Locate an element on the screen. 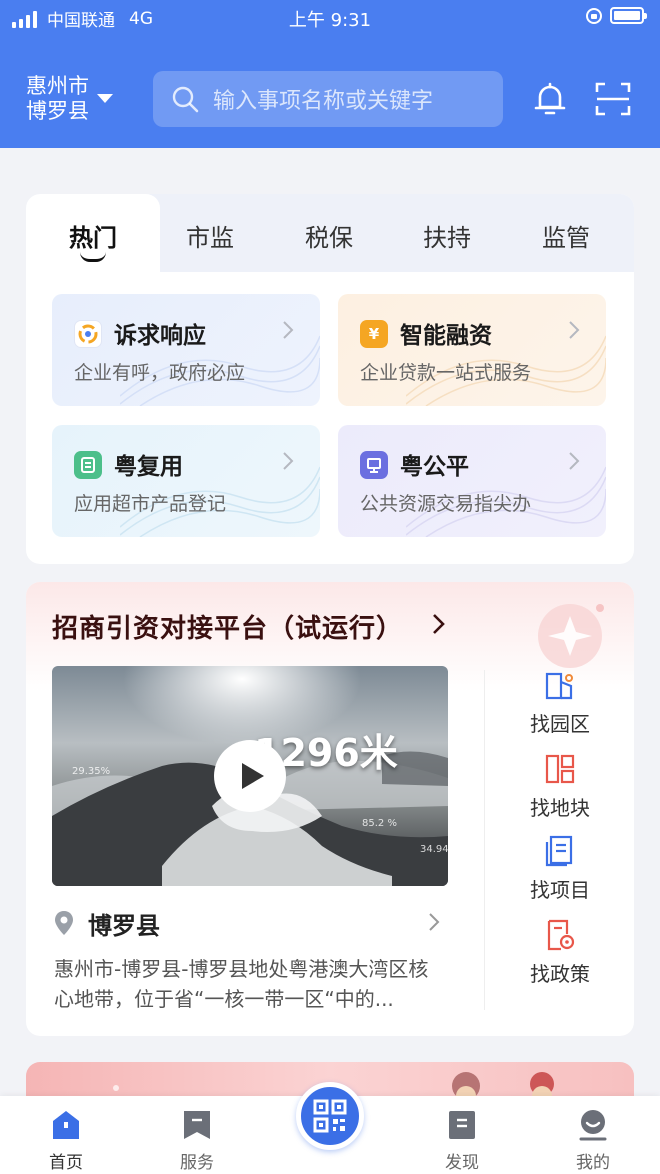 Image resolution: width=660 pixels, height=1174 pixels. search-icon is located at coordinates (185, 99).